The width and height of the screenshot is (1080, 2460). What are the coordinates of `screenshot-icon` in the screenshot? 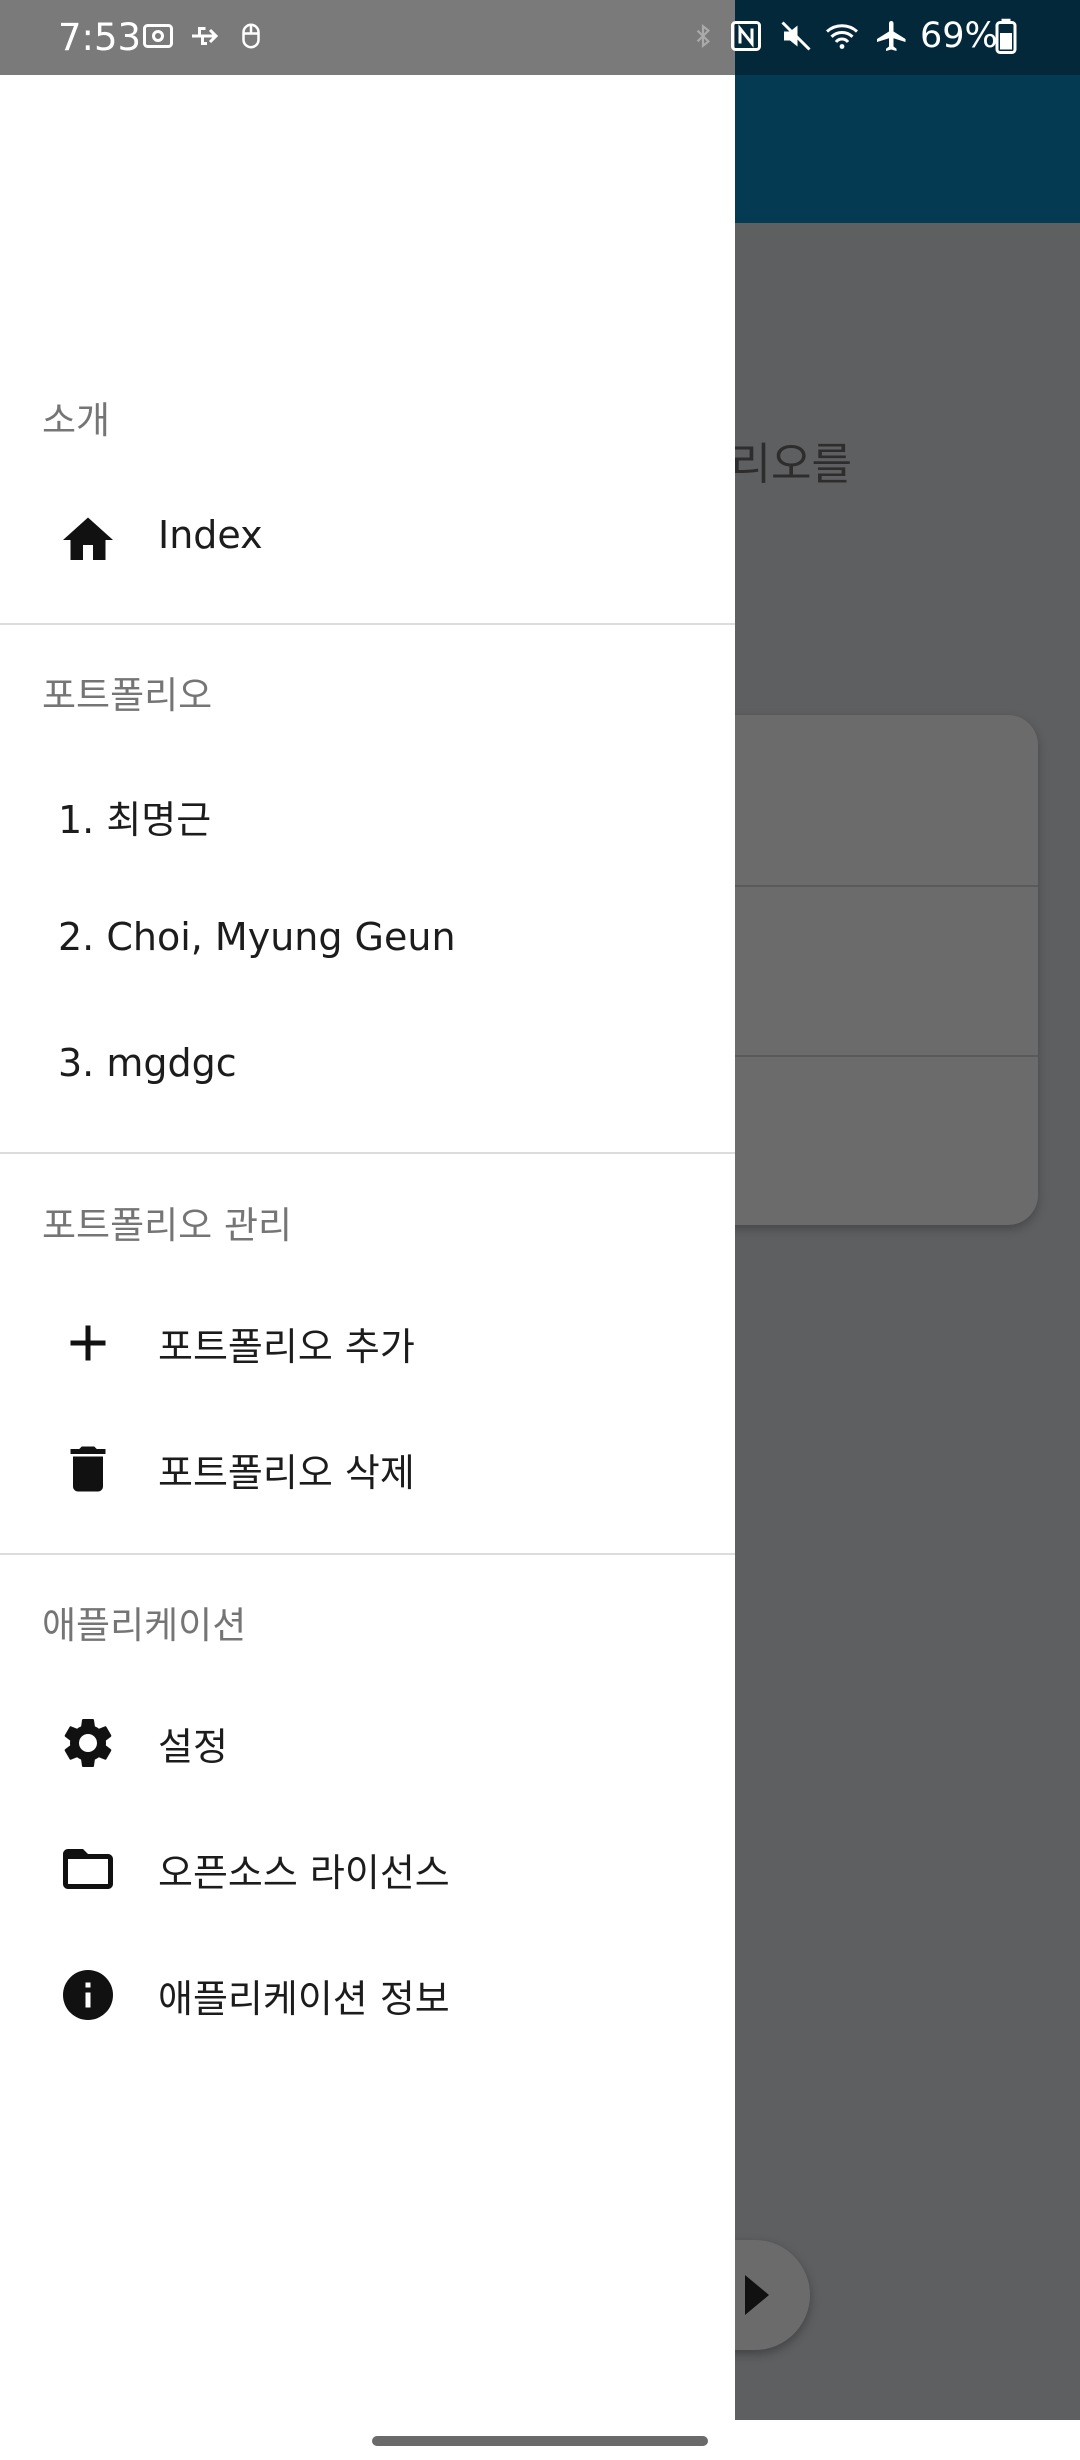 It's located at (158, 40).